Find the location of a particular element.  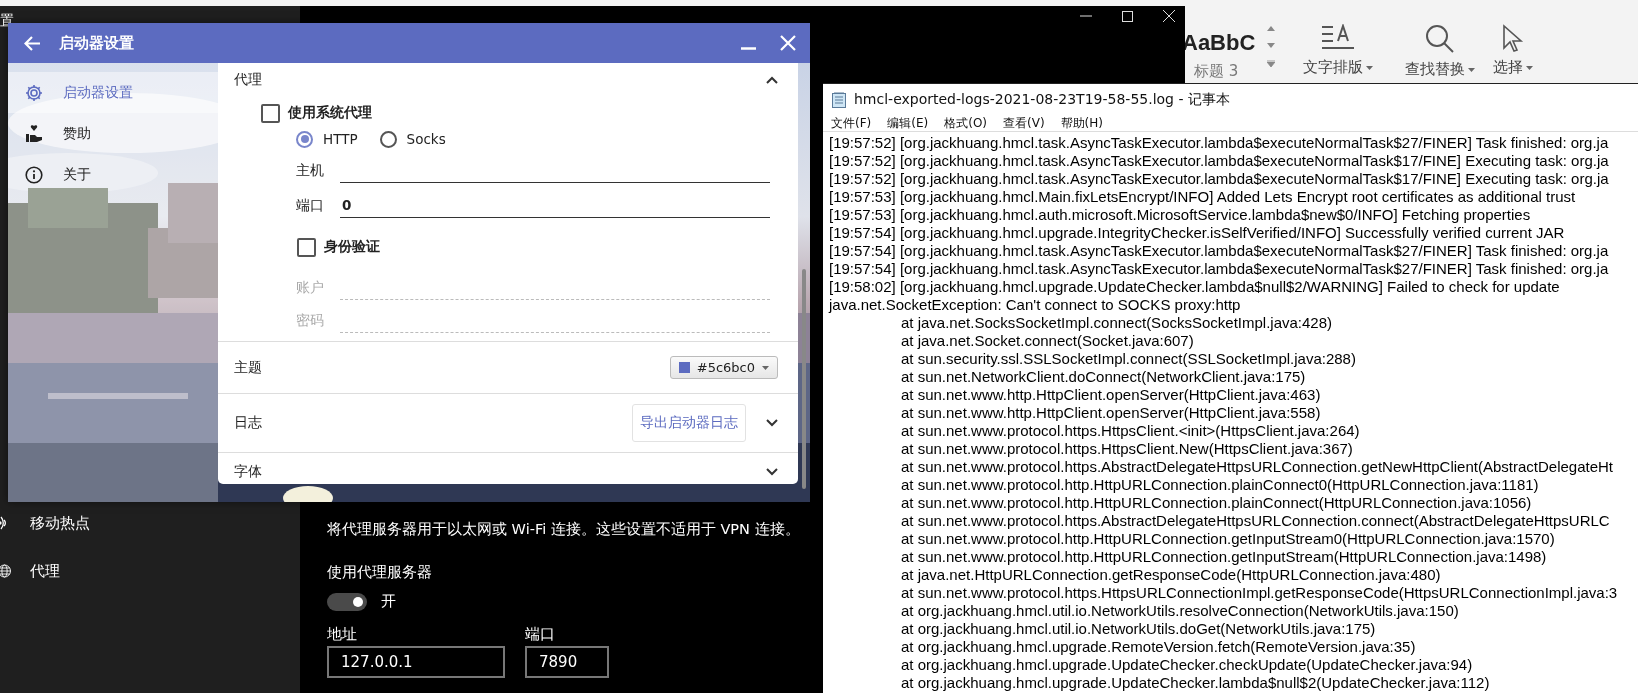

input-field: 0 is located at coordinates (555, 205).